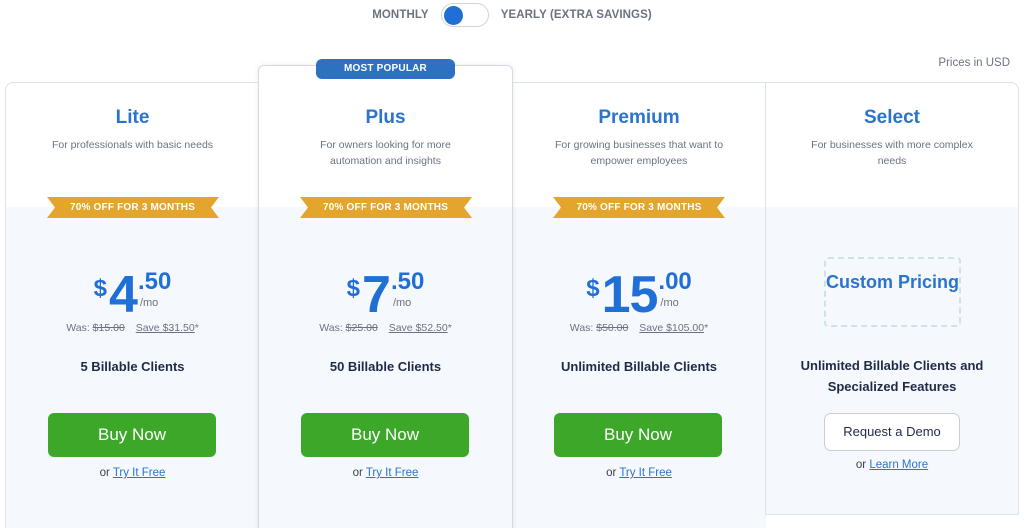  Describe the element at coordinates (464, 15) in the screenshot. I see `billing-period-switch` at that location.